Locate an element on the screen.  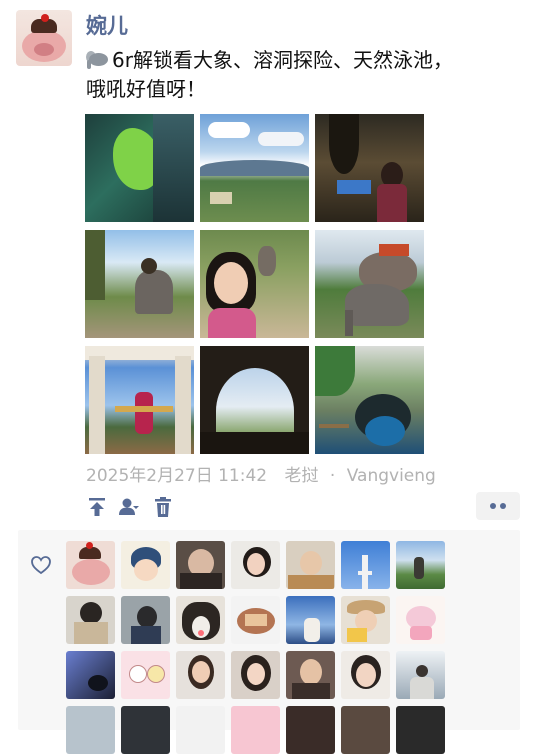
location-city: Vangvieng is located at coordinates (391, 476).